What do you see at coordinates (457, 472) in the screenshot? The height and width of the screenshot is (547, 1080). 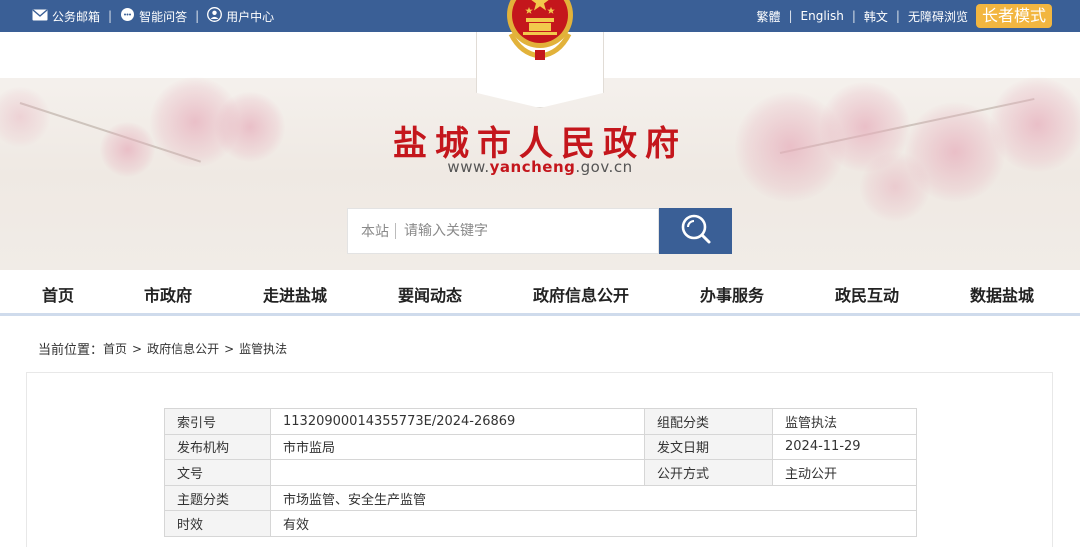 I see `docno-value` at bounding box center [457, 472].